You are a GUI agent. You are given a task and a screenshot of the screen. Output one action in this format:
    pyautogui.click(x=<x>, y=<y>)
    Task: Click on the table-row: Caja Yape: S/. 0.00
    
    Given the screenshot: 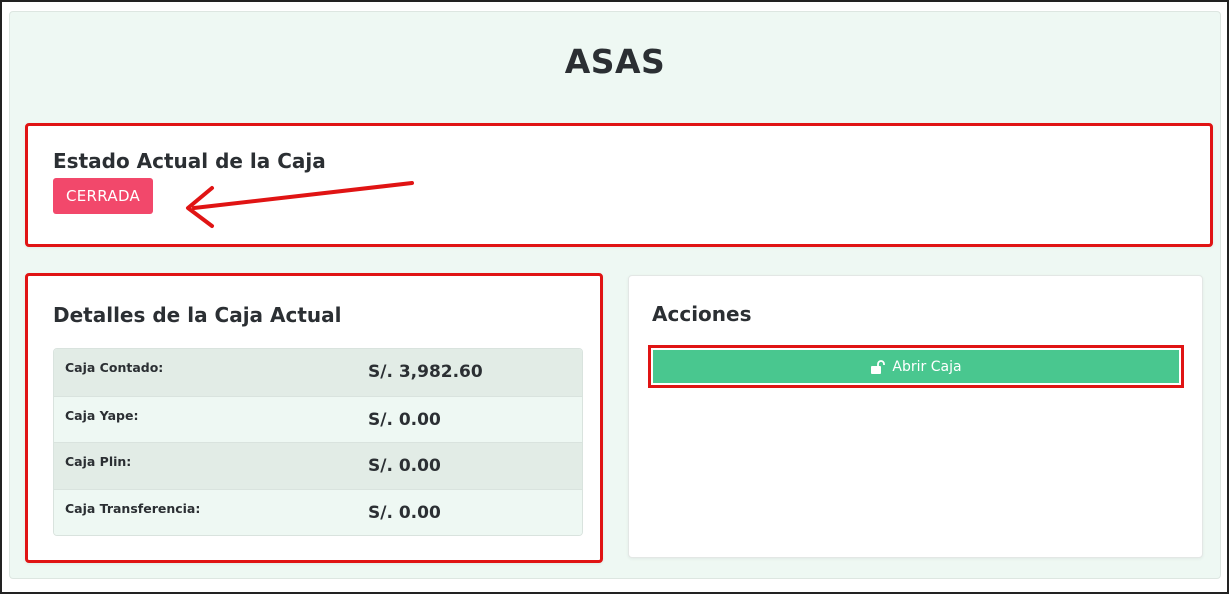 What is the action you would take?
    pyautogui.click(x=318, y=418)
    